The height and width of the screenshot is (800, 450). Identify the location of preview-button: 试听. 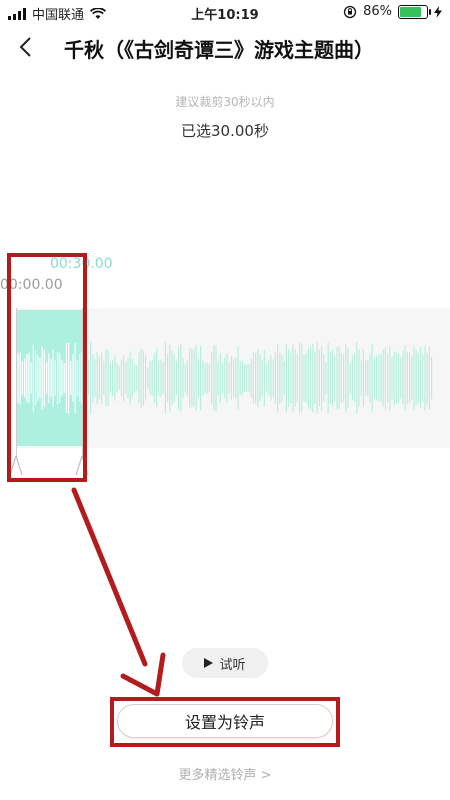
(225, 663).